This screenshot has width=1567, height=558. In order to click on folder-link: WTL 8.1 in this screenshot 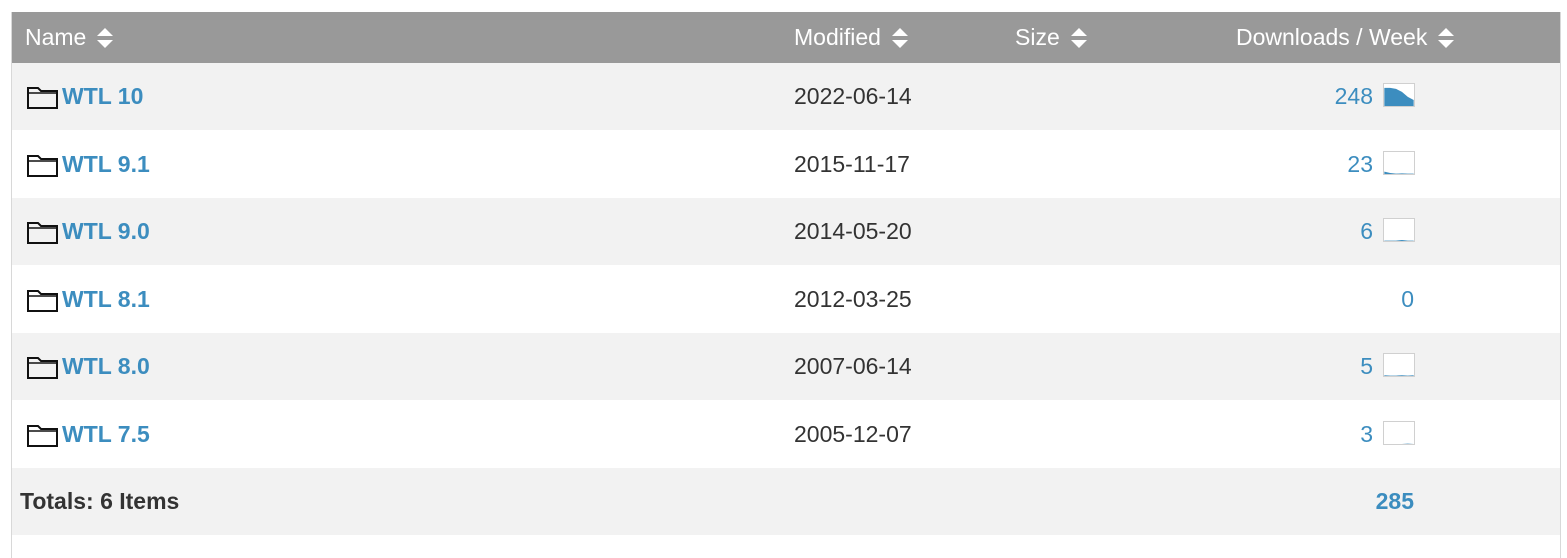, I will do `click(106, 299)`.